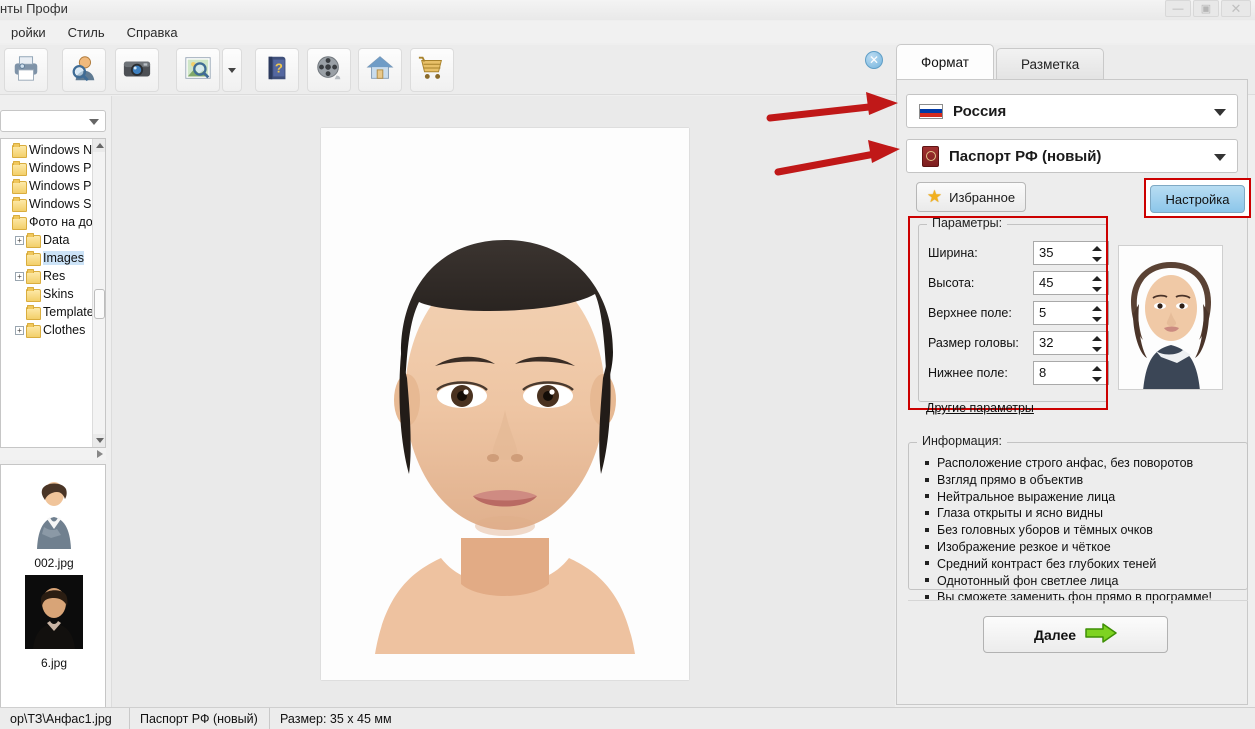  Describe the element at coordinates (47, 294) in the screenshot. I see `tree-item: Skins` at that location.